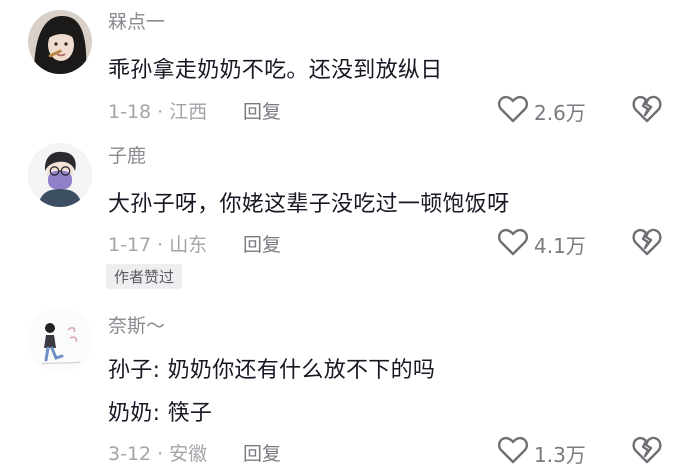 The height and width of the screenshot is (470, 690). Describe the element at coordinates (144, 276) in the screenshot. I see `author-liked-badge: 作者赞过` at that location.